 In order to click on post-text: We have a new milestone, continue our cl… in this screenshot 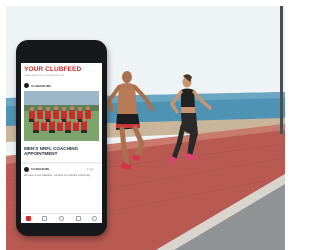, I will do `click(60, 175)`.